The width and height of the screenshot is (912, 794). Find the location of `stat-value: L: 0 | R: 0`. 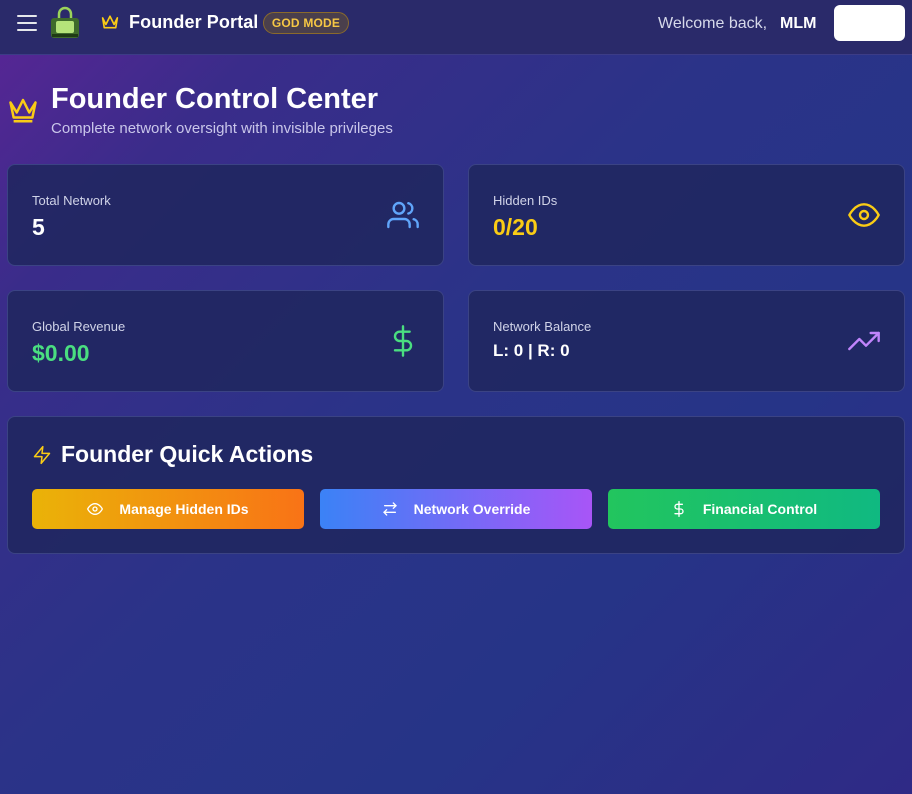

stat-value: L: 0 | R: 0 is located at coordinates (531, 350).